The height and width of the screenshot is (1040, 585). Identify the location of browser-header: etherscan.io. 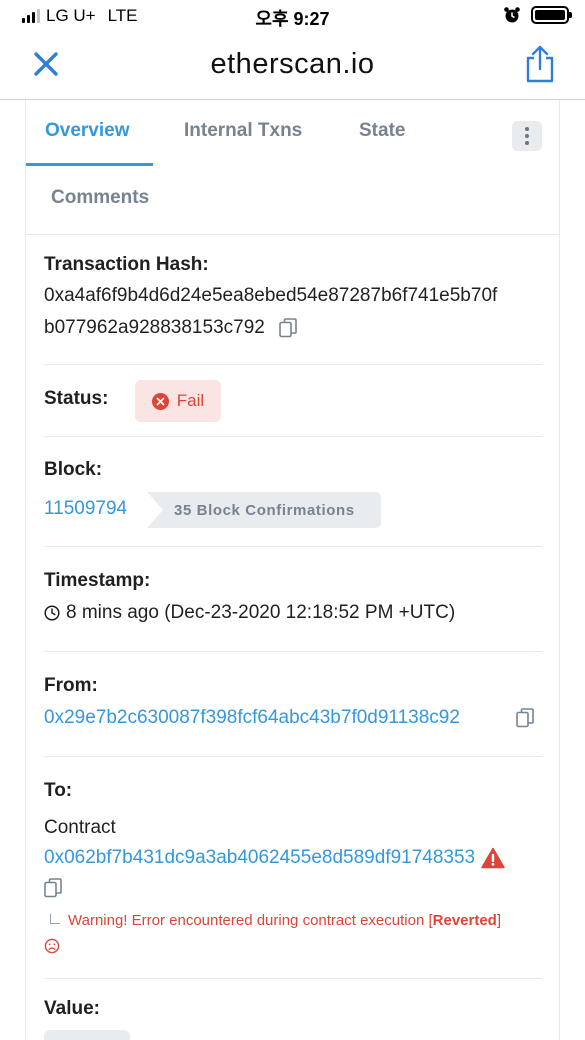
(292, 66).